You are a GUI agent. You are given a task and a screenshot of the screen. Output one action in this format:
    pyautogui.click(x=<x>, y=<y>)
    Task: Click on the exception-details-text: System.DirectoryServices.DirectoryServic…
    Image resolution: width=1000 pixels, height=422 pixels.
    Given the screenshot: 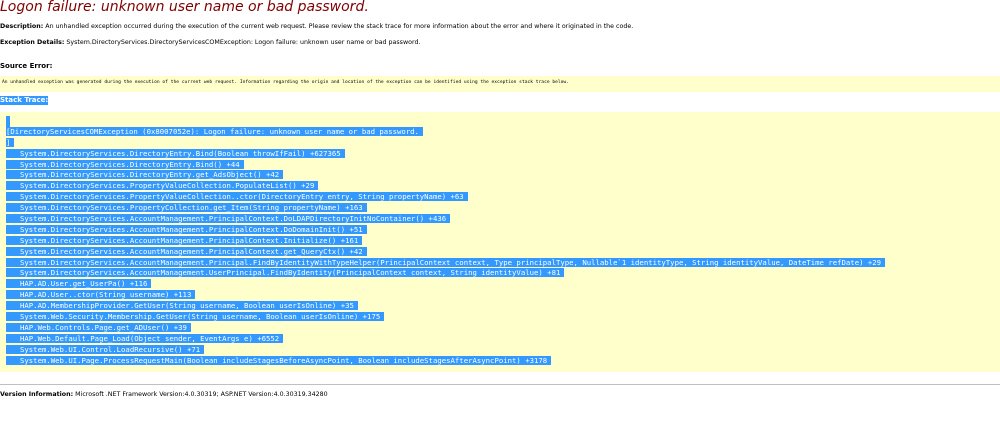 What is the action you would take?
    pyautogui.click(x=243, y=42)
    